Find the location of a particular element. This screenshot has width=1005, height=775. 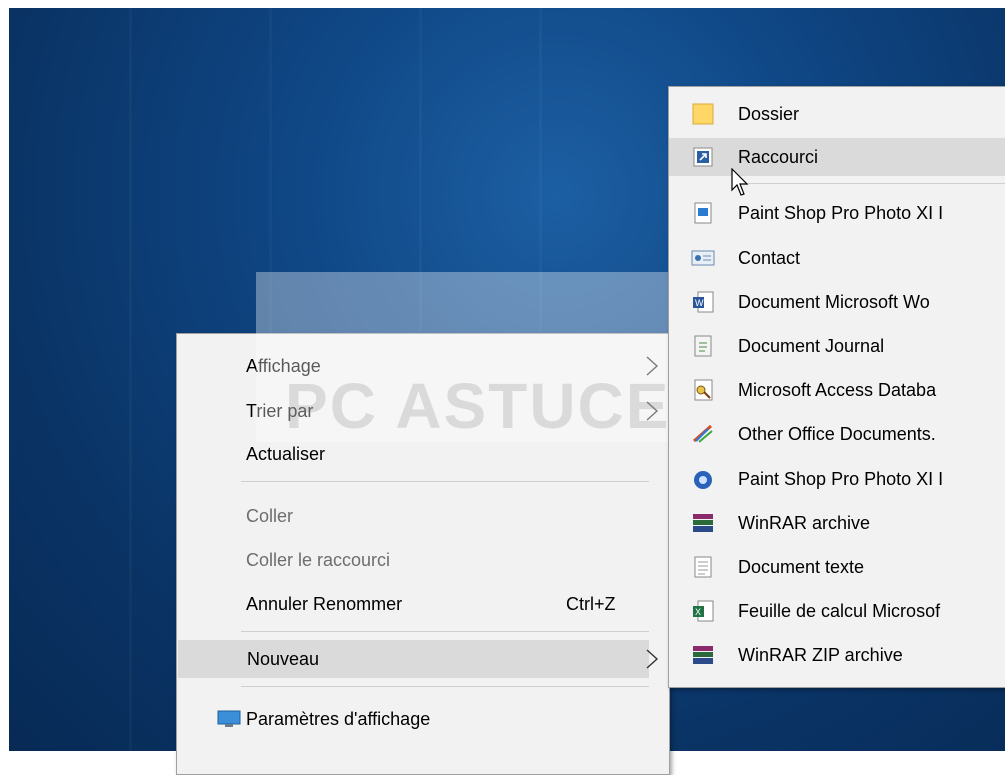

menu-item-coller: Coller is located at coordinates (423, 516).